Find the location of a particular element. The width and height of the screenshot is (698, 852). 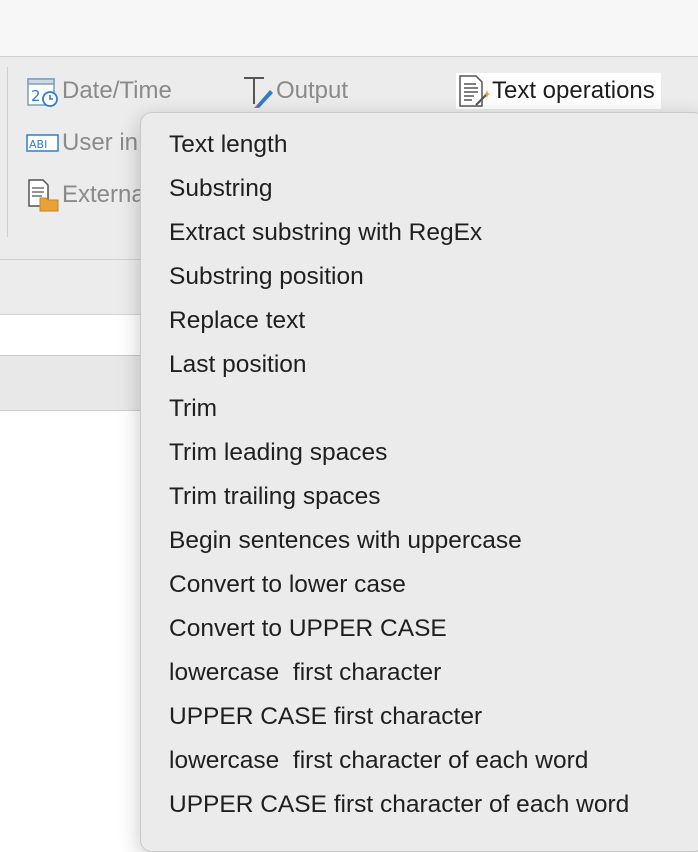

menu-item-extract-substring-regex: Extract substring with RegEx is located at coordinates (419, 233).